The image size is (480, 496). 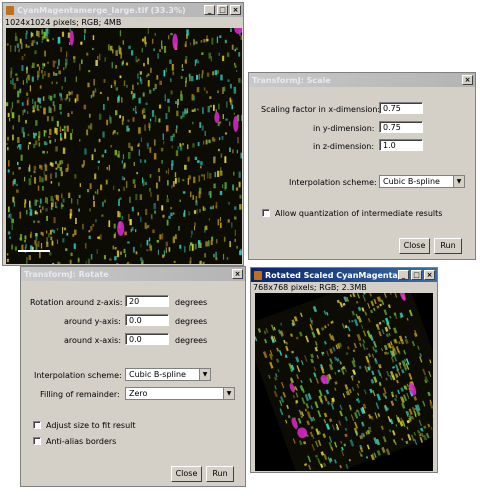 I want to click on scale-z-label: in z-dimension:, so click(x=344, y=146).